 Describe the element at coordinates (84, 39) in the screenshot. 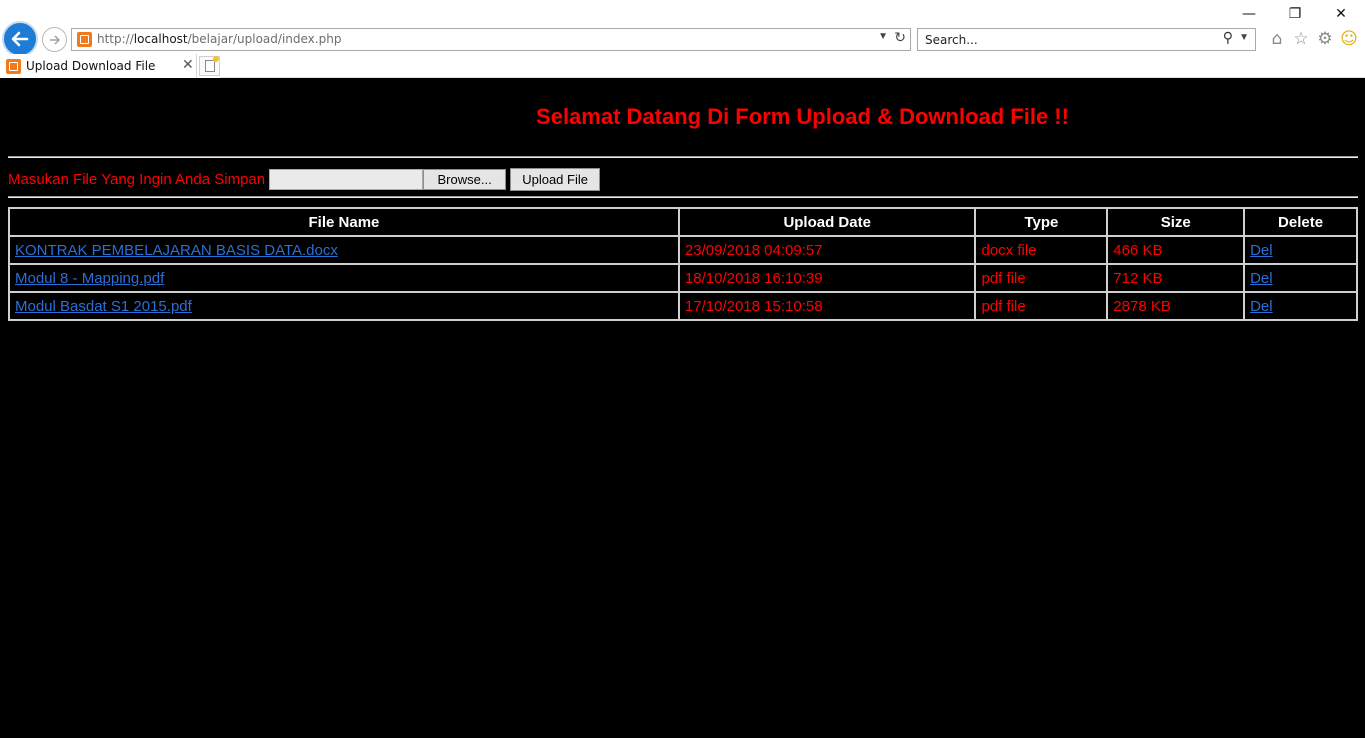

I see `site-favicon-icon` at that location.